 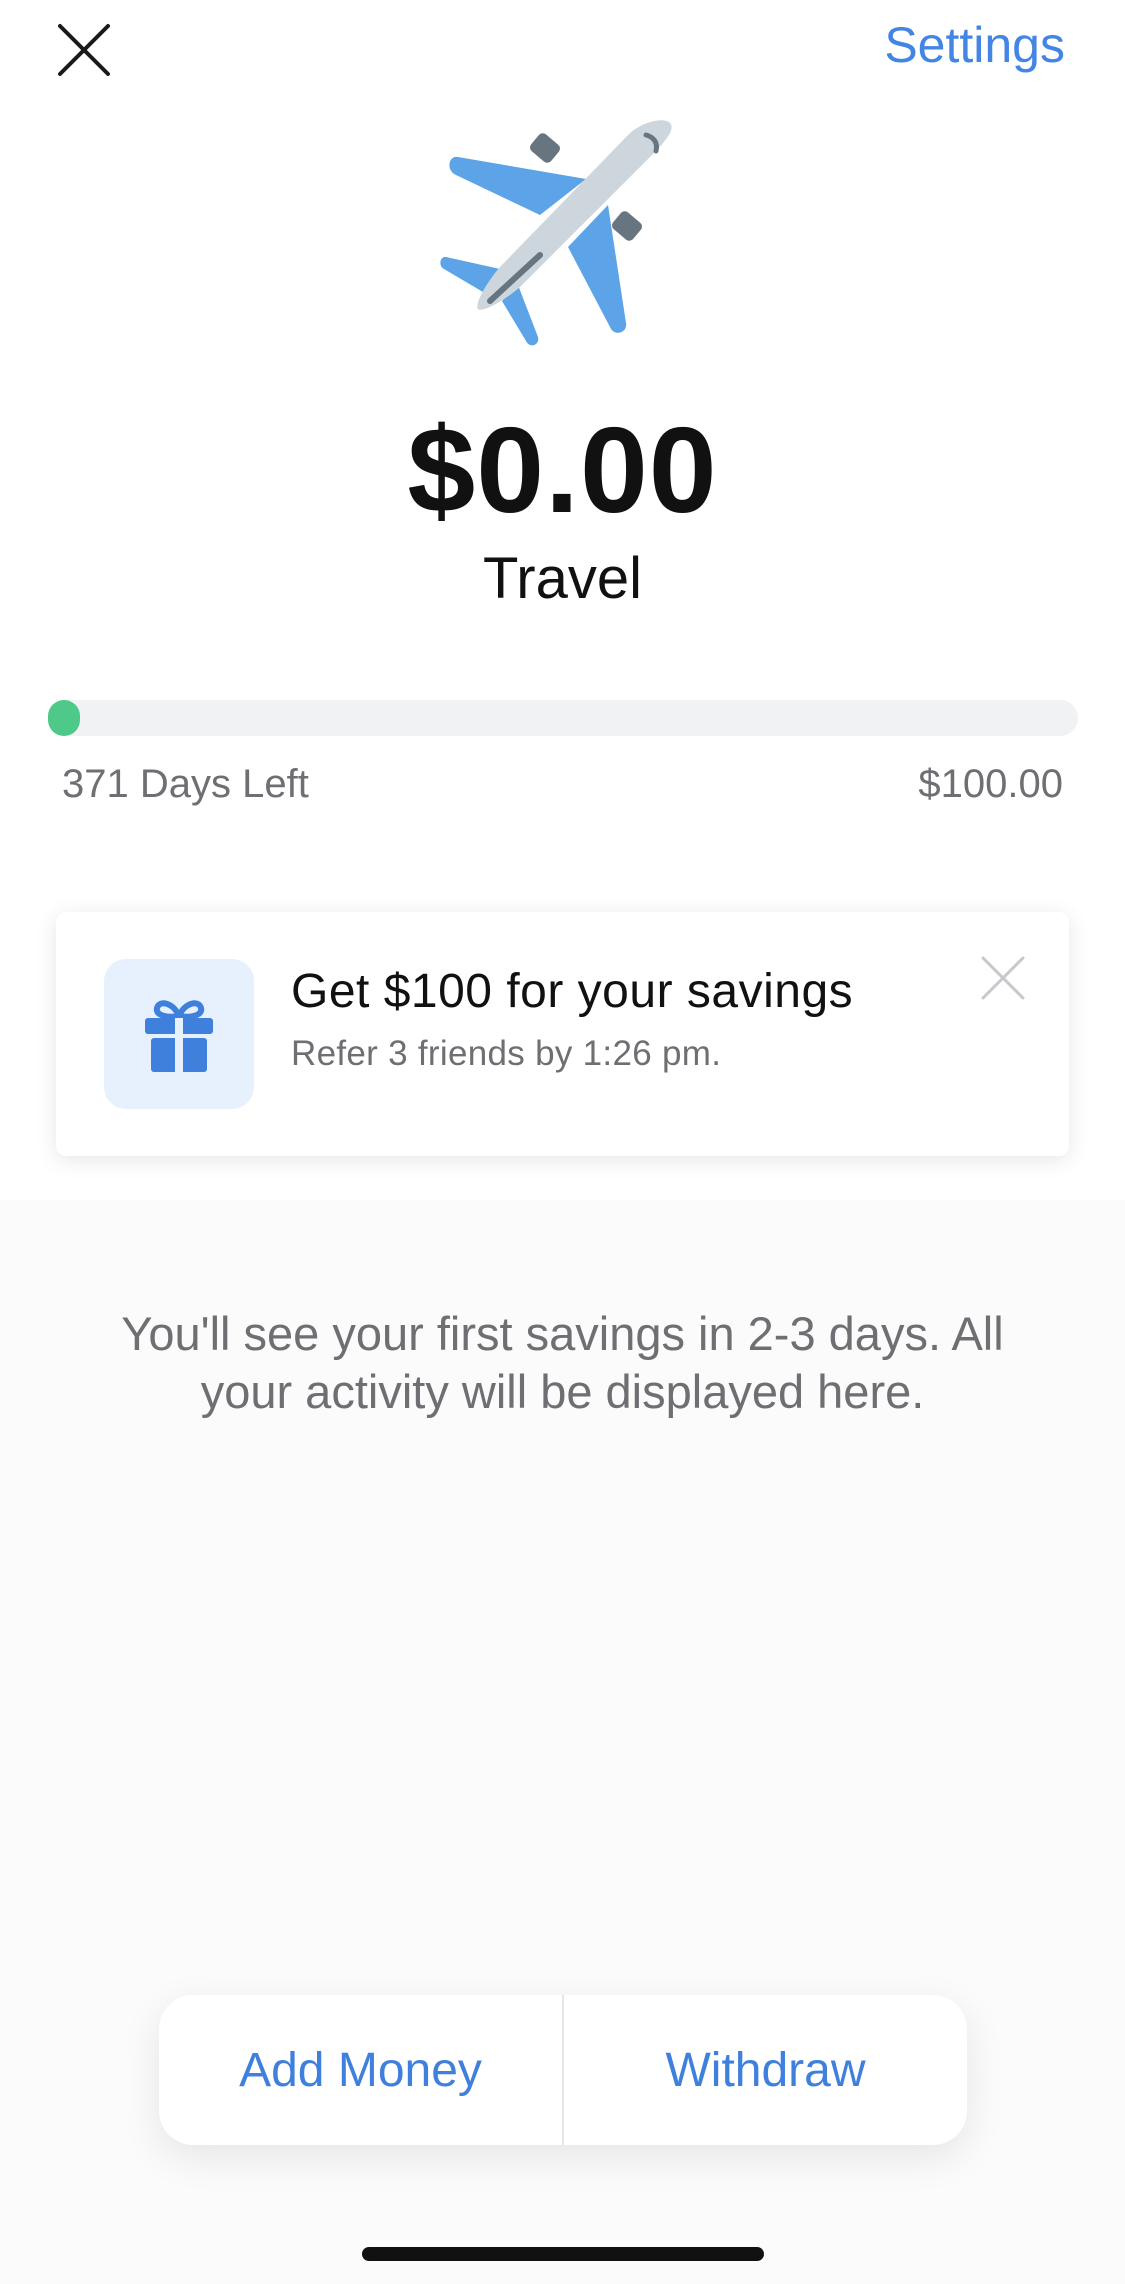 What do you see at coordinates (572, 991) in the screenshot?
I see `promo-title: Get $100 for your savings` at bounding box center [572, 991].